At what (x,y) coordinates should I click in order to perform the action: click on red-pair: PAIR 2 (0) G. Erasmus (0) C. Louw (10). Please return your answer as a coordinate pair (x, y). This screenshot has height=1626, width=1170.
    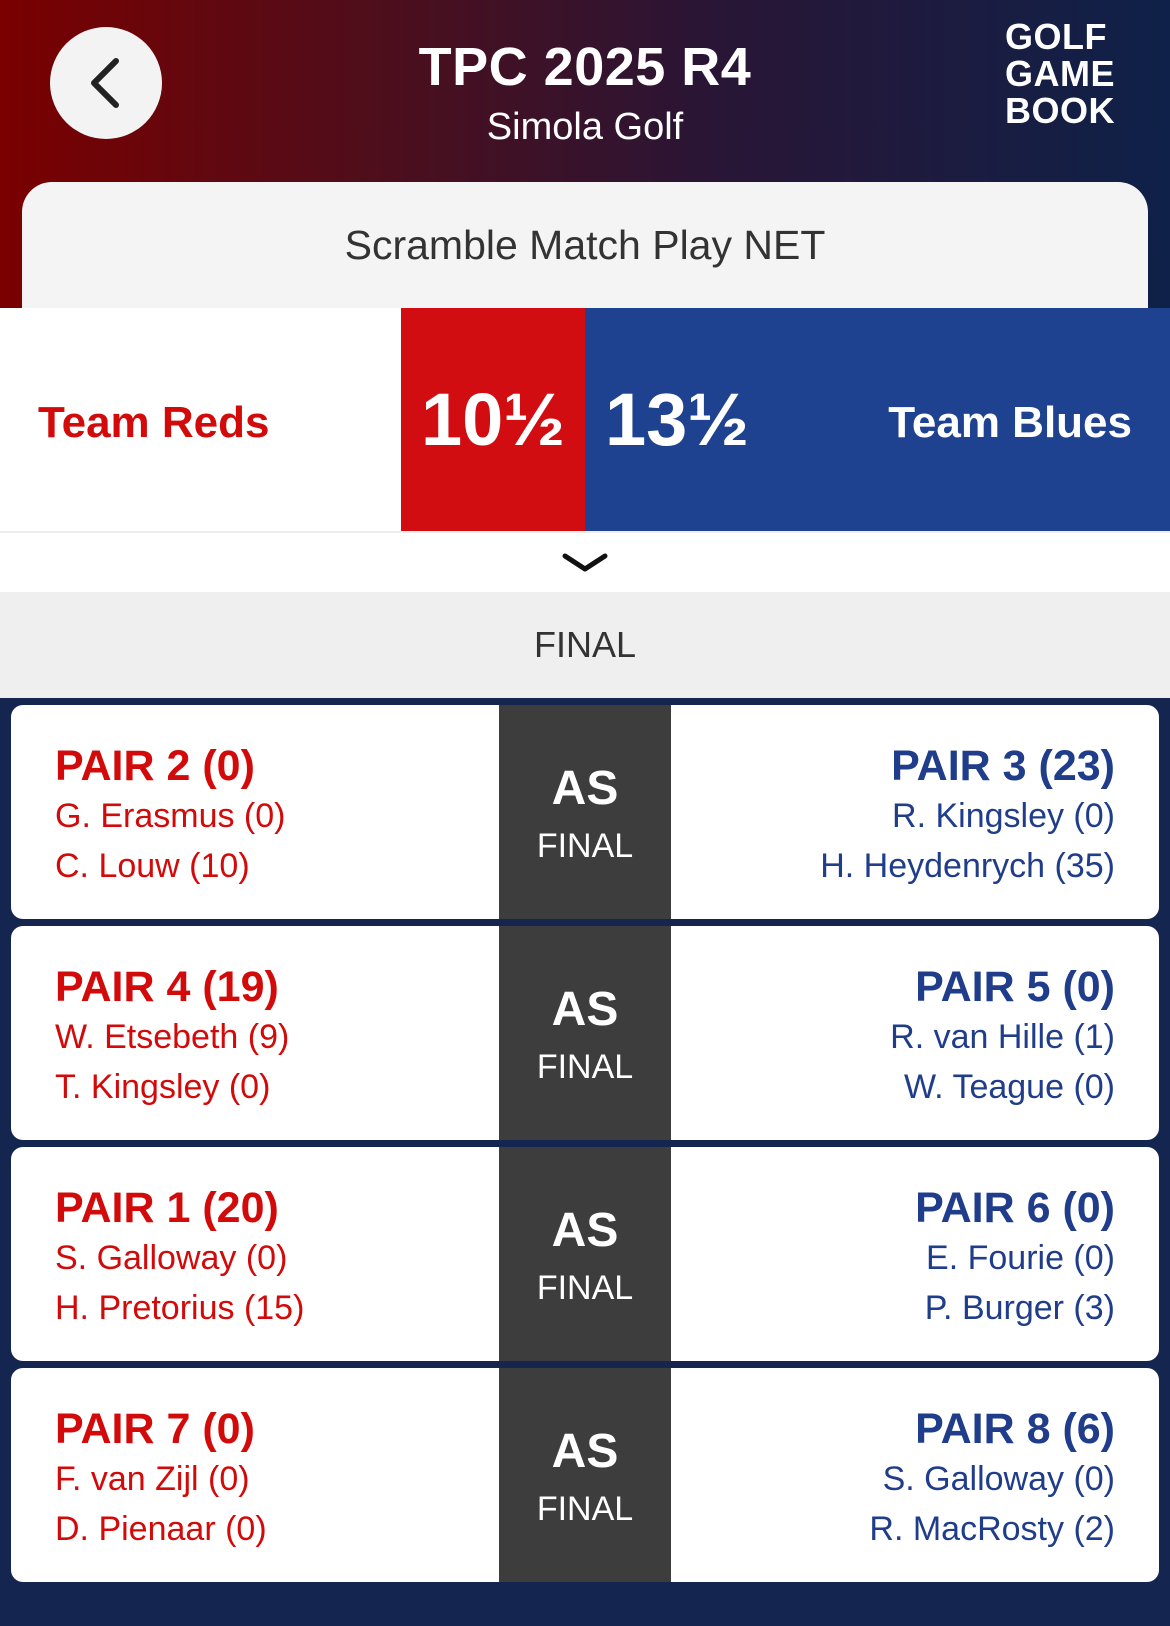
    Looking at the image, I should click on (170, 813).